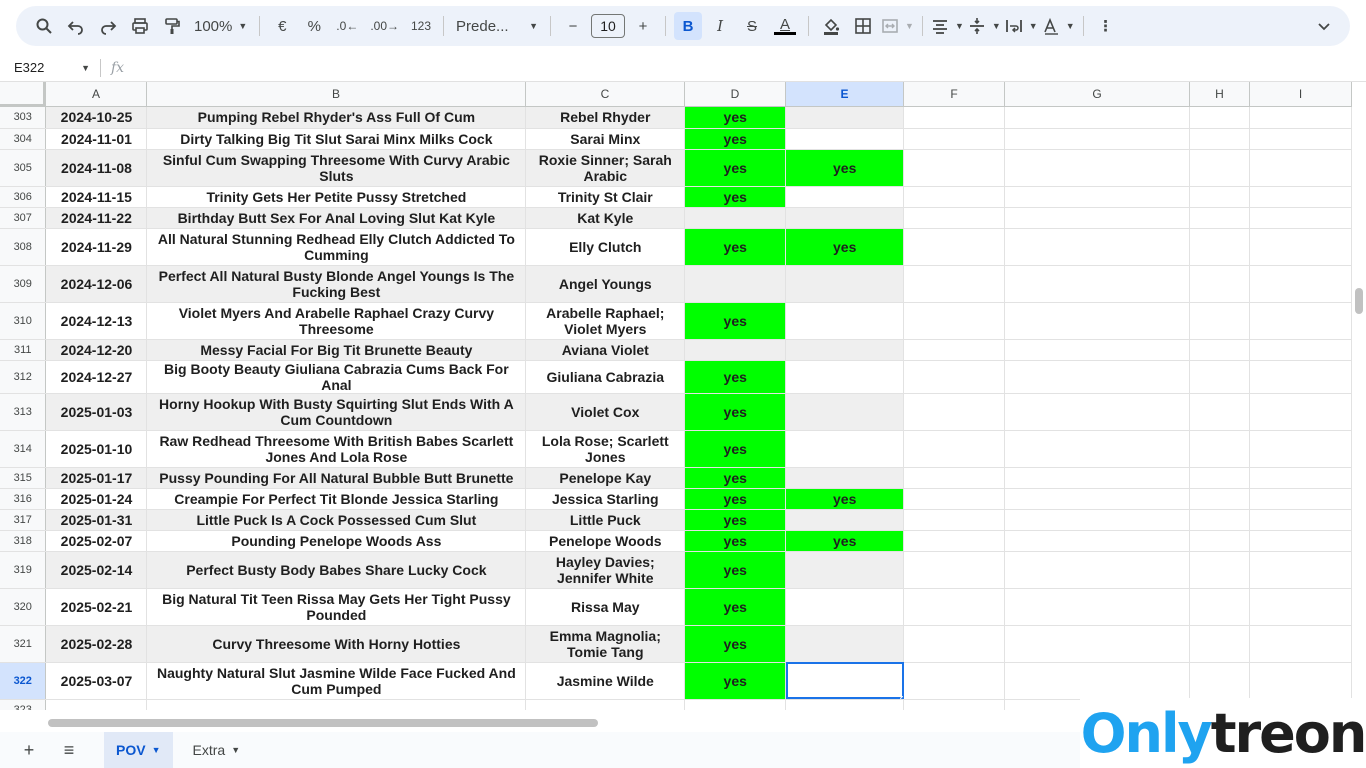 The width and height of the screenshot is (1366, 768). Describe the element at coordinates (96, 644) in the screenshot. I see `cell-a: 2025-02-28` at that location.